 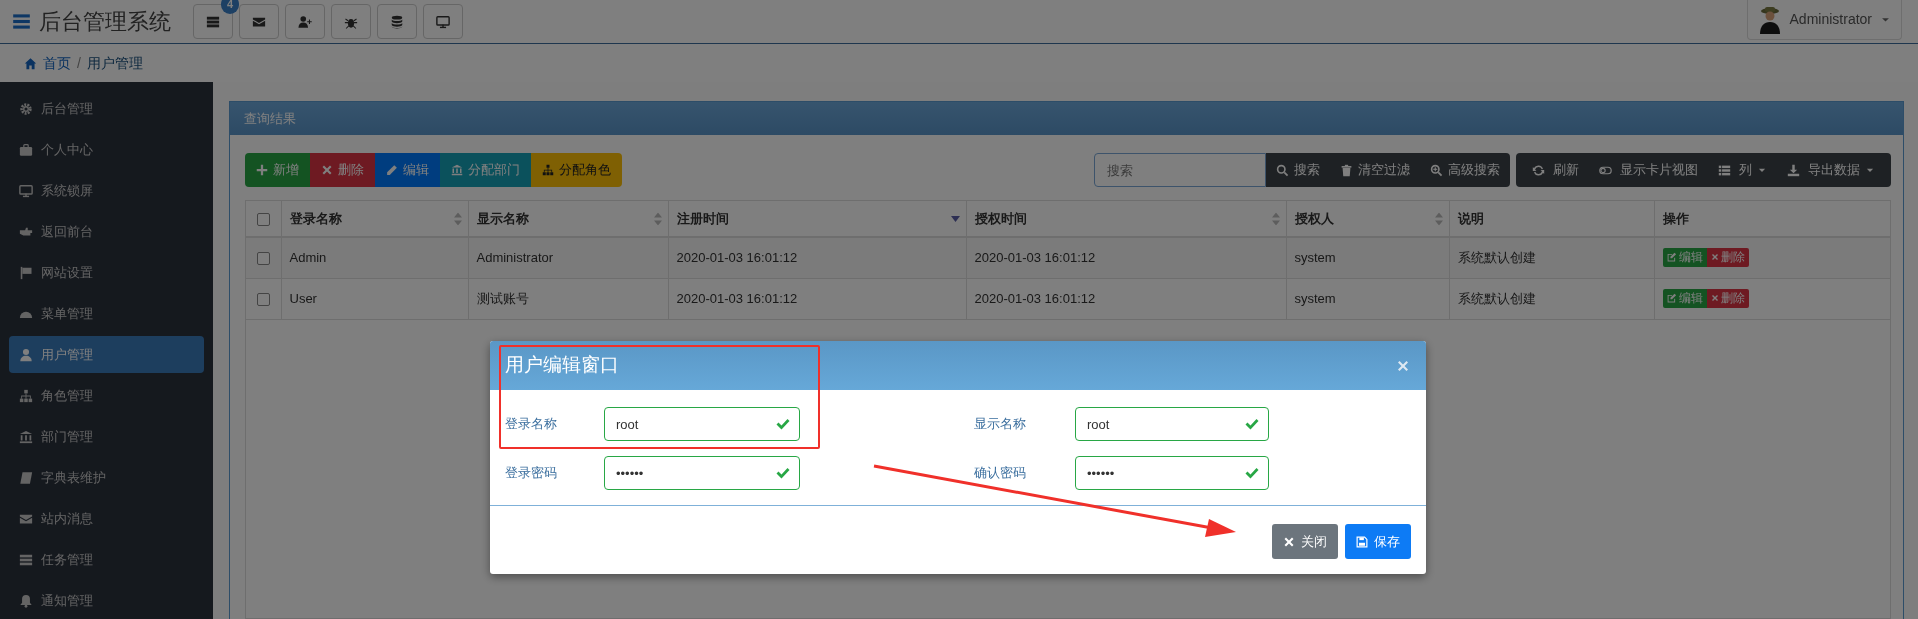 I want to click on sidebar-item: 菜单管理, so click(x=106, y=313).